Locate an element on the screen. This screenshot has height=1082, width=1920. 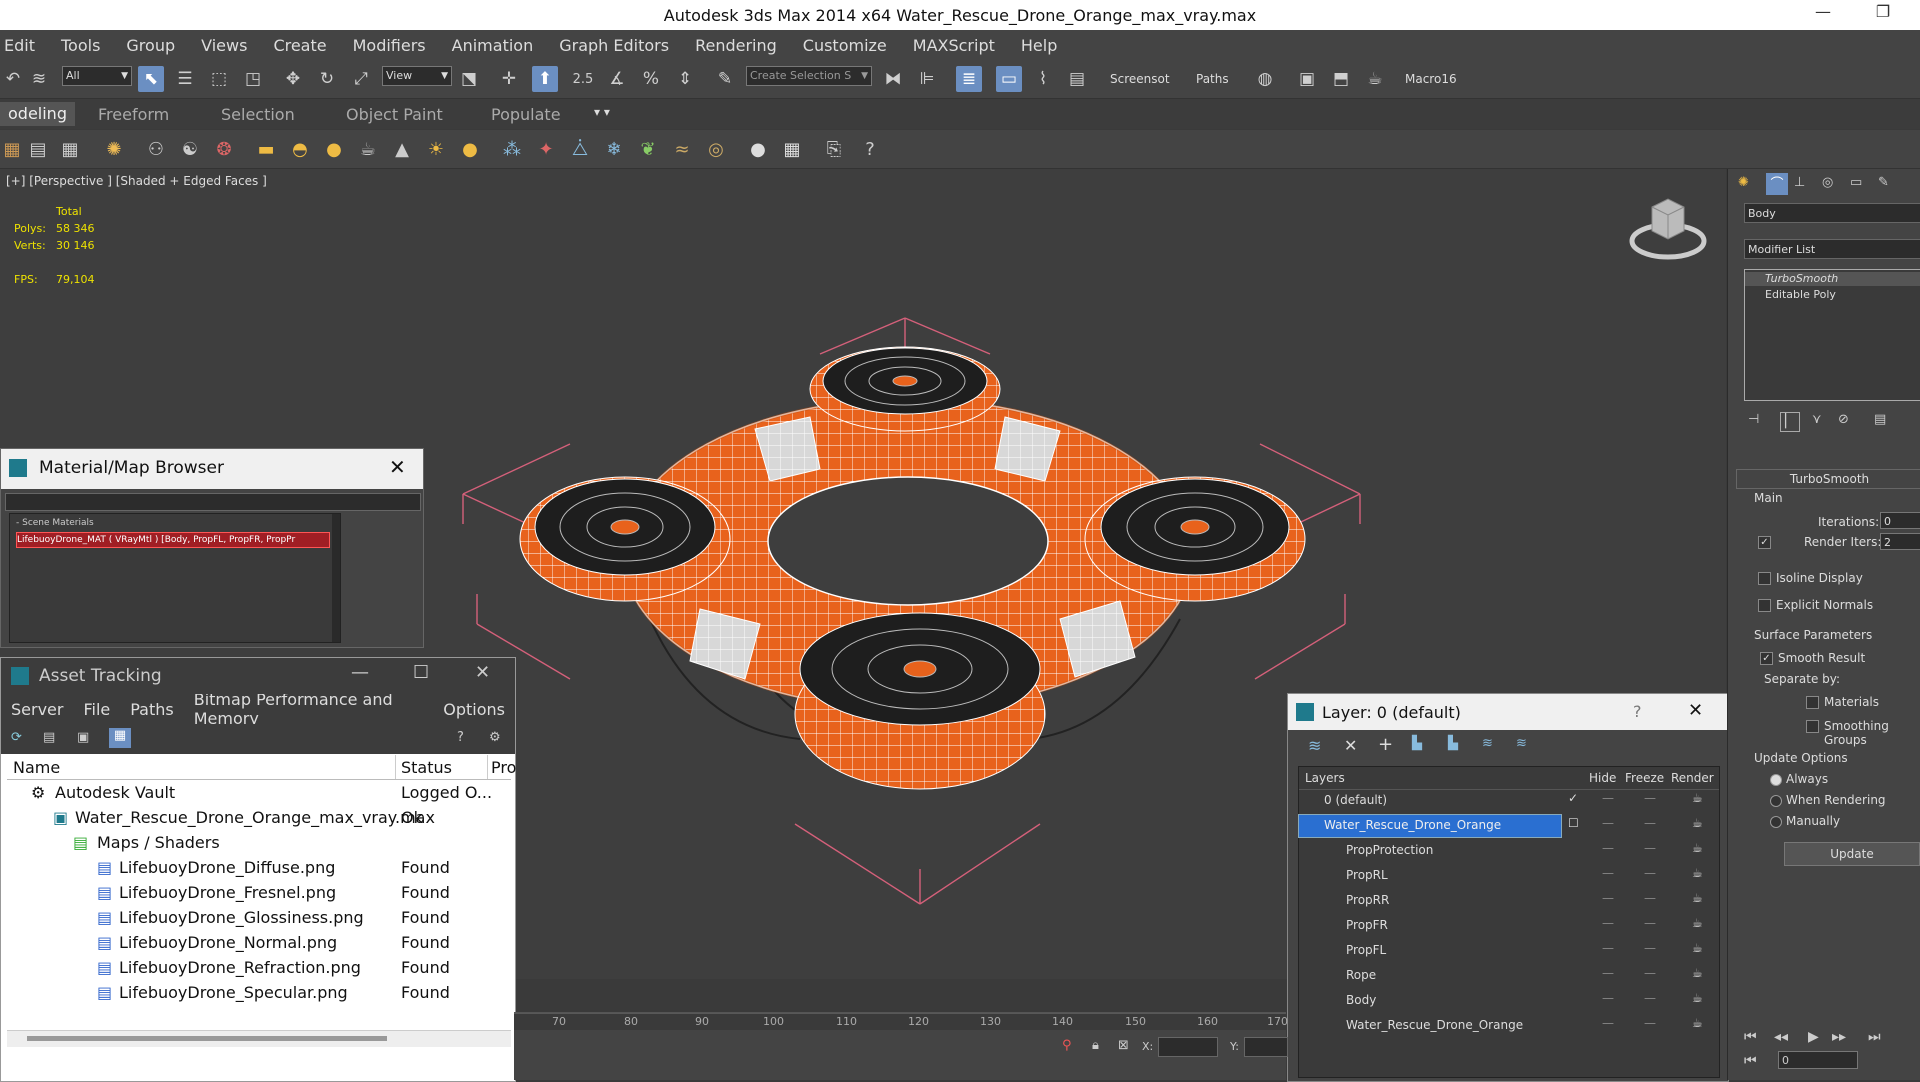
maximize-button: ❐ is located at coordinates (1883, 15).